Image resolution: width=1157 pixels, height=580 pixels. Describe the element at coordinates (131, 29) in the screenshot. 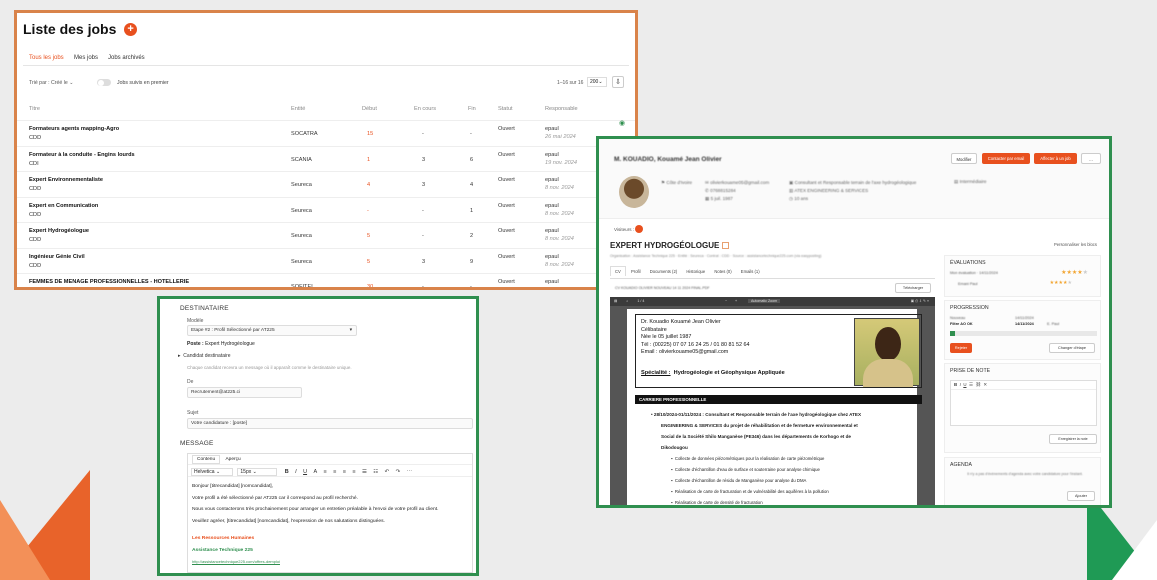

I see `add-job-button: +` at that location.